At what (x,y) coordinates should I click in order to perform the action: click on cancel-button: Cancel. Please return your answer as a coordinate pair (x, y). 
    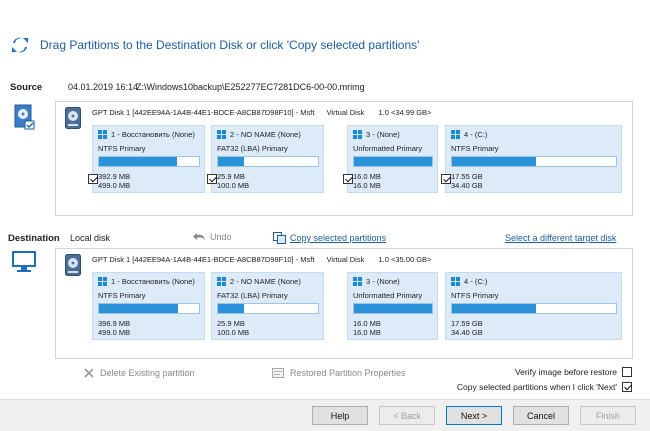
    Looking at the image, I should click on (541, 415).